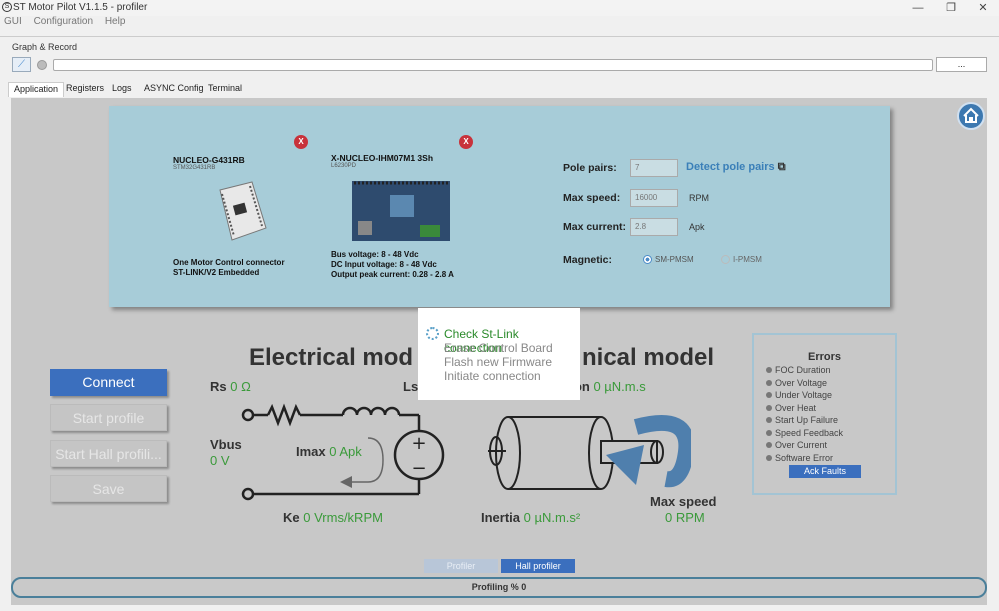 The height and width of the screenshot is (611, 999). I want to click on motor-diagram, so click(589, 452).